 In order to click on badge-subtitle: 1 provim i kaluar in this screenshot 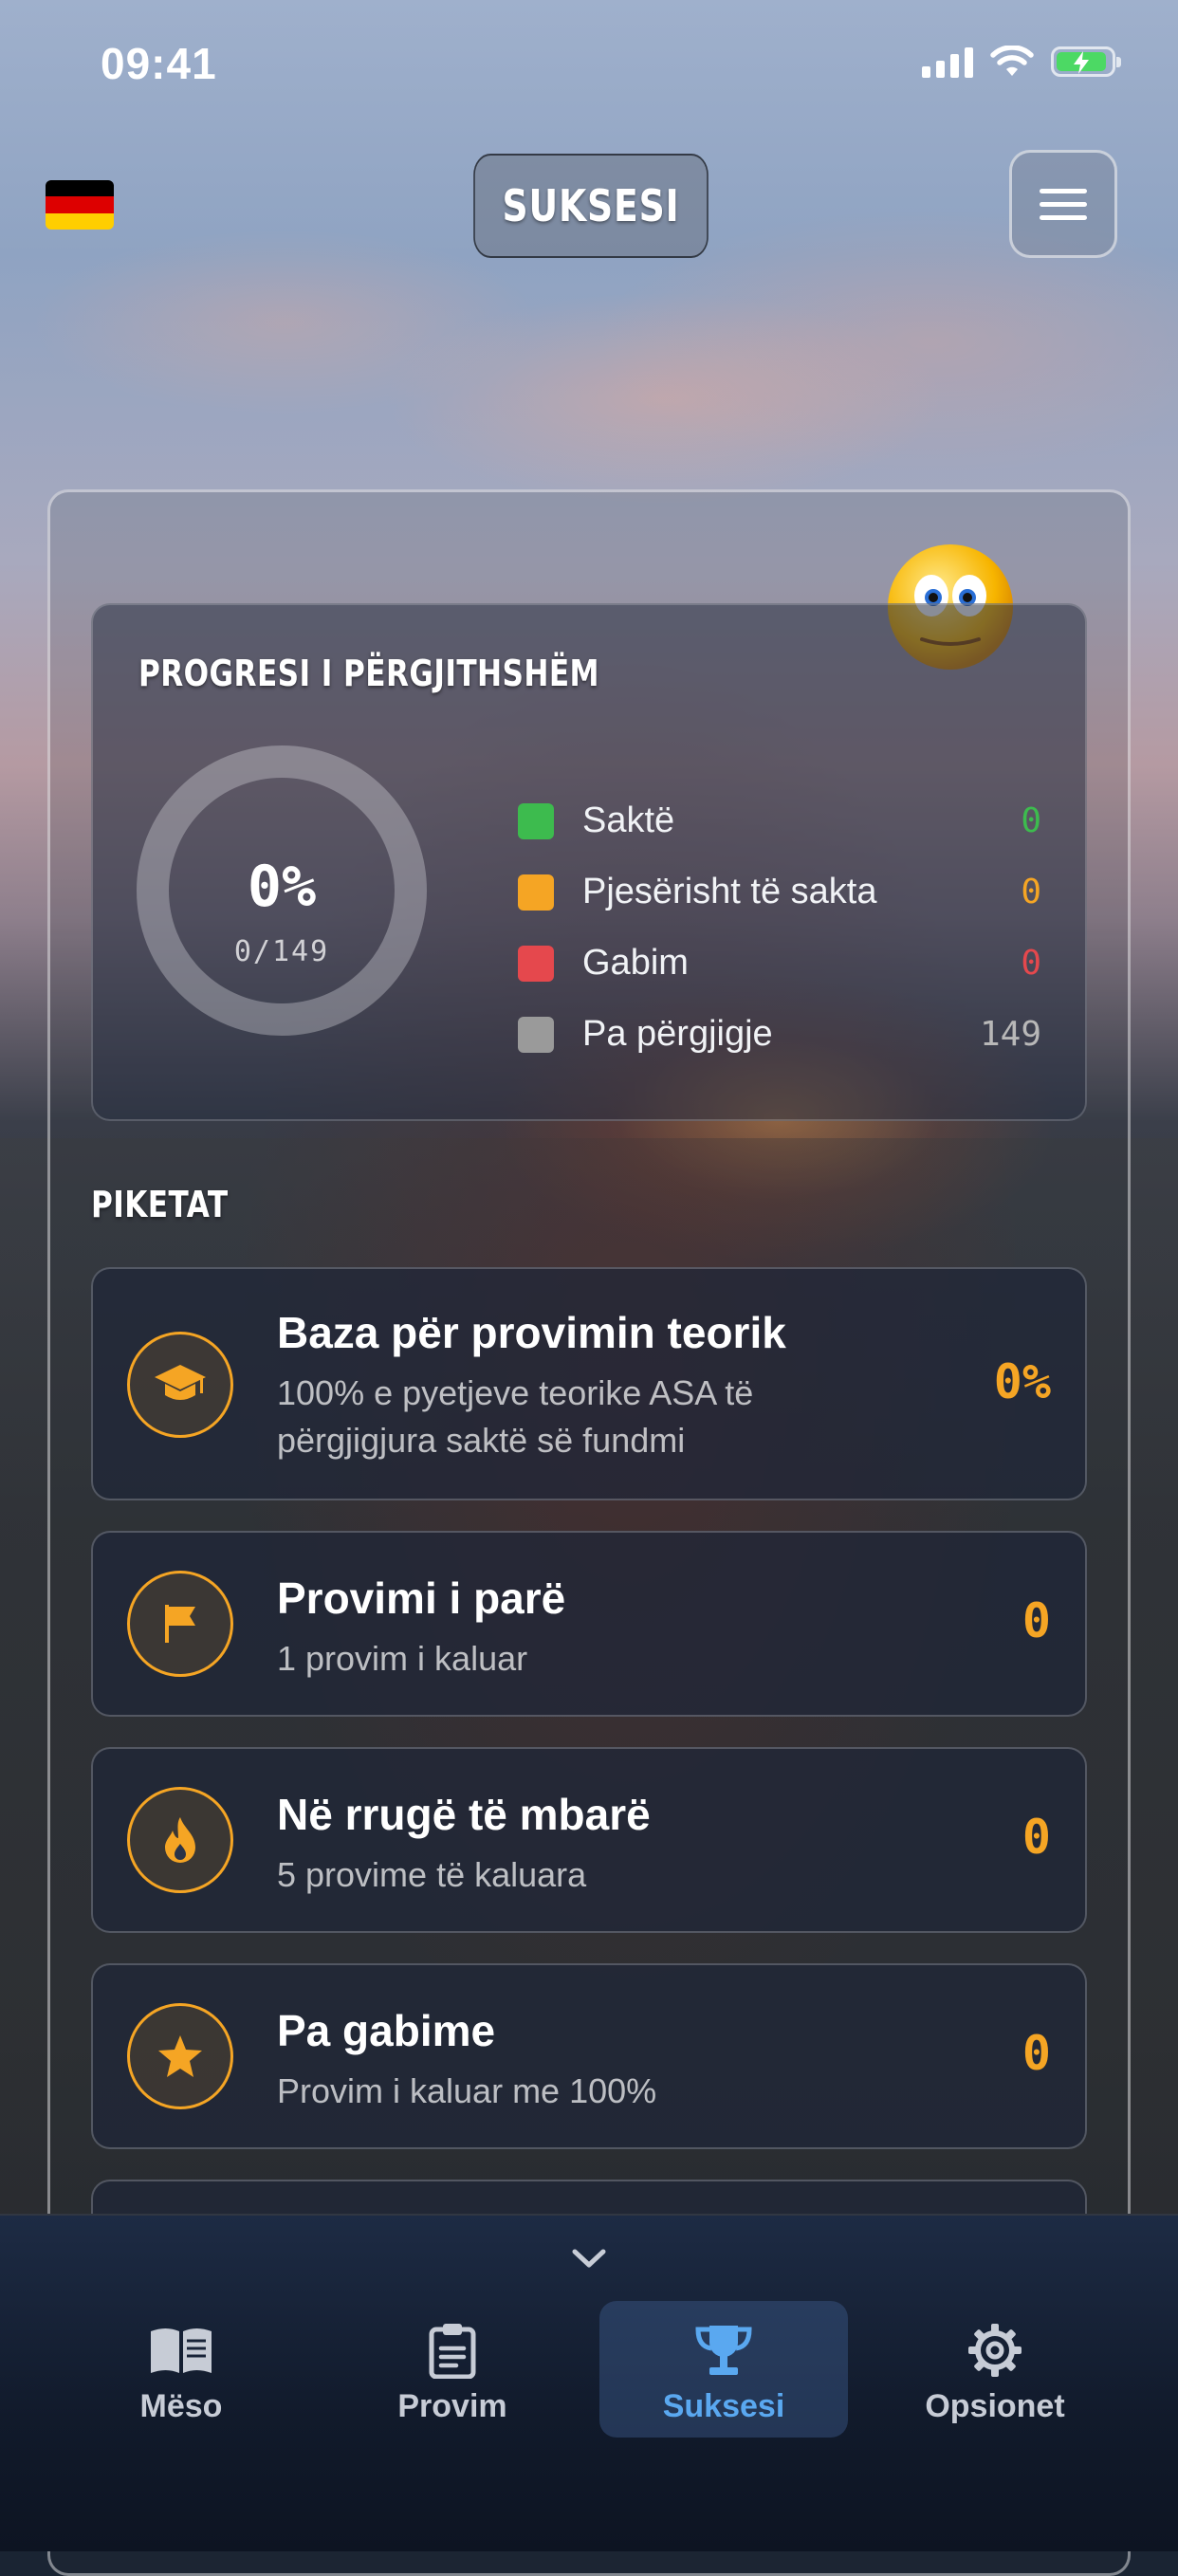, I will do `click(402, 1658)`.